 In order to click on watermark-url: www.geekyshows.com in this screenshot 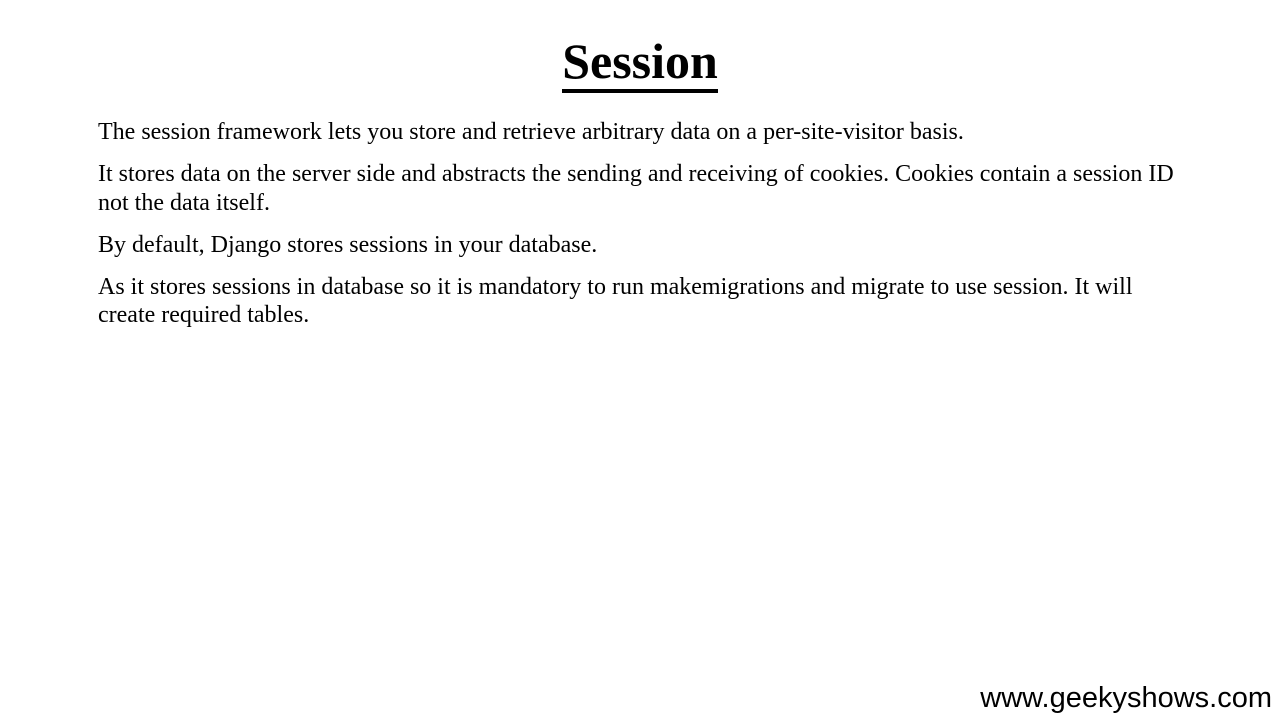, I will do `click(1126, 698)`.